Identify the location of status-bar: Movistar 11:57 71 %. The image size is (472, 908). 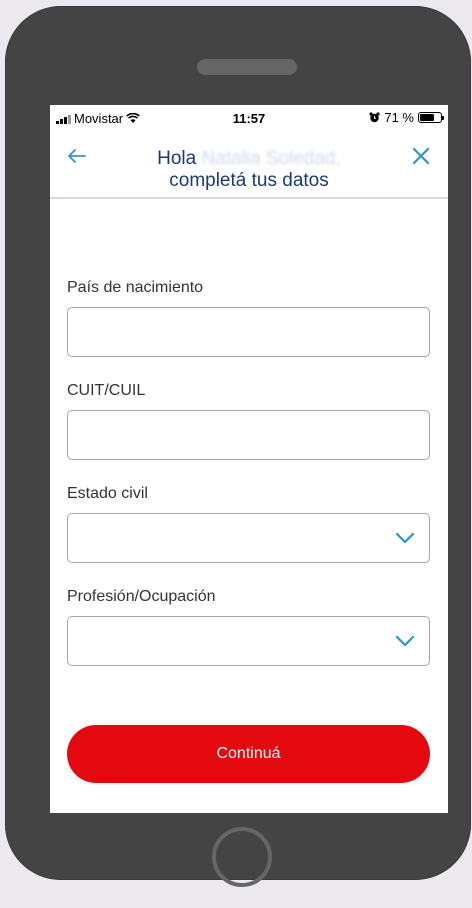
(249, 118).